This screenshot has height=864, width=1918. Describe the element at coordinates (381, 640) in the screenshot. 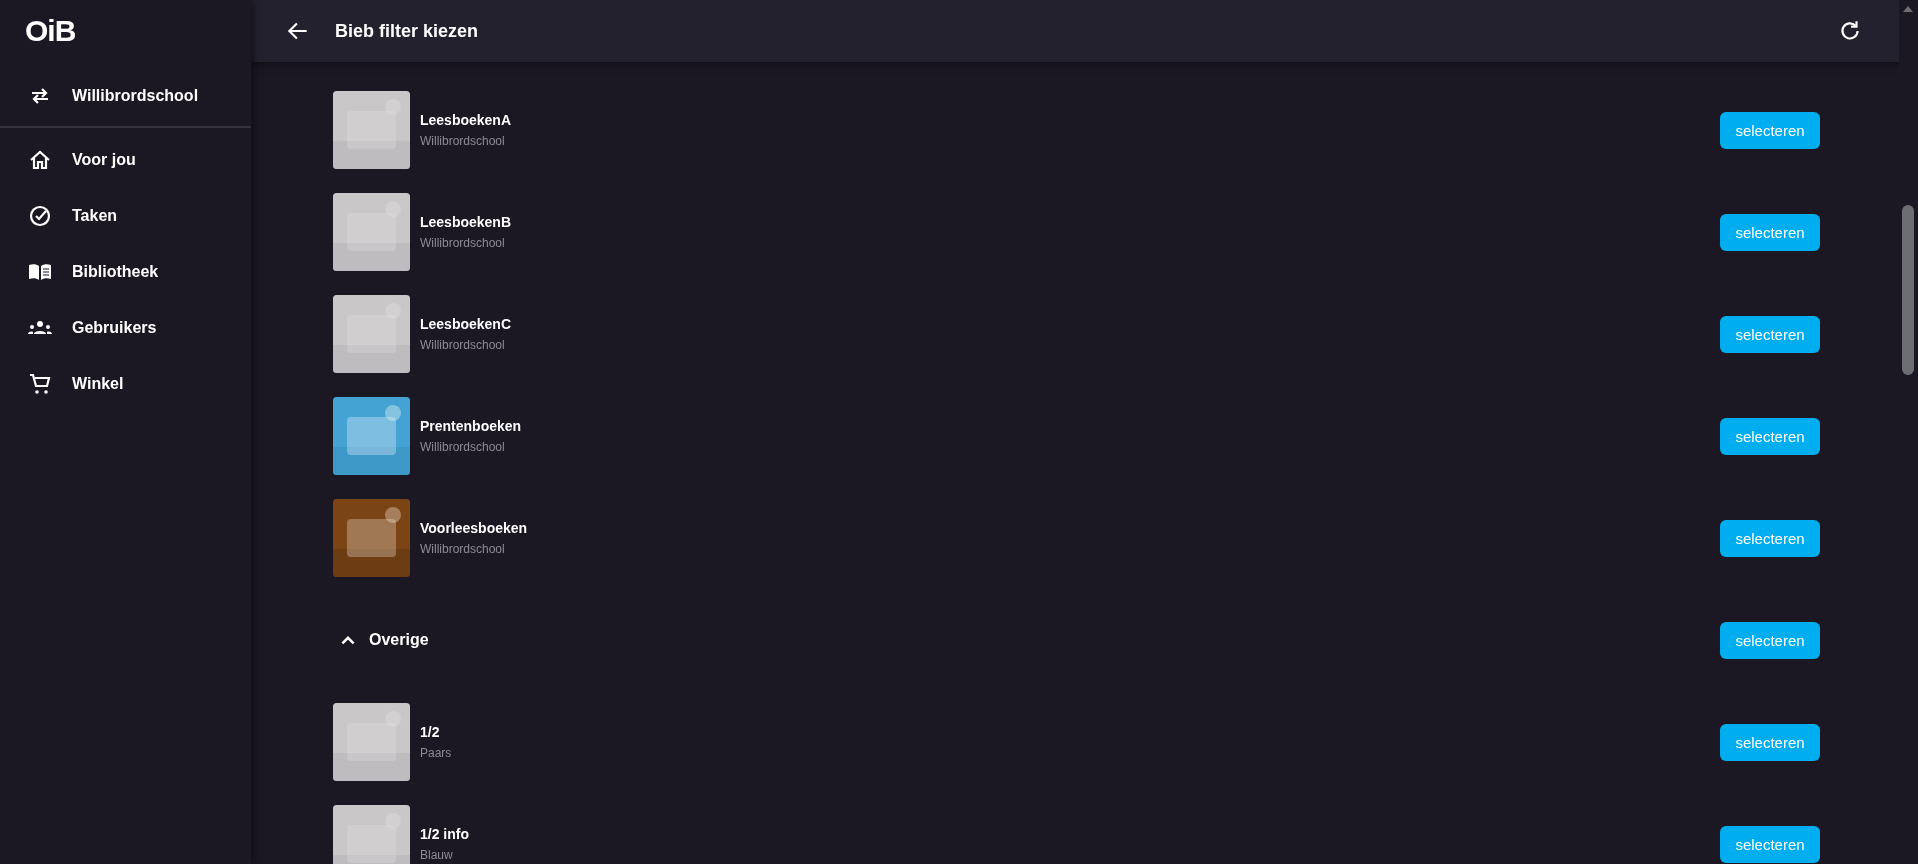

I see `group-toggle: Overige` at that location.